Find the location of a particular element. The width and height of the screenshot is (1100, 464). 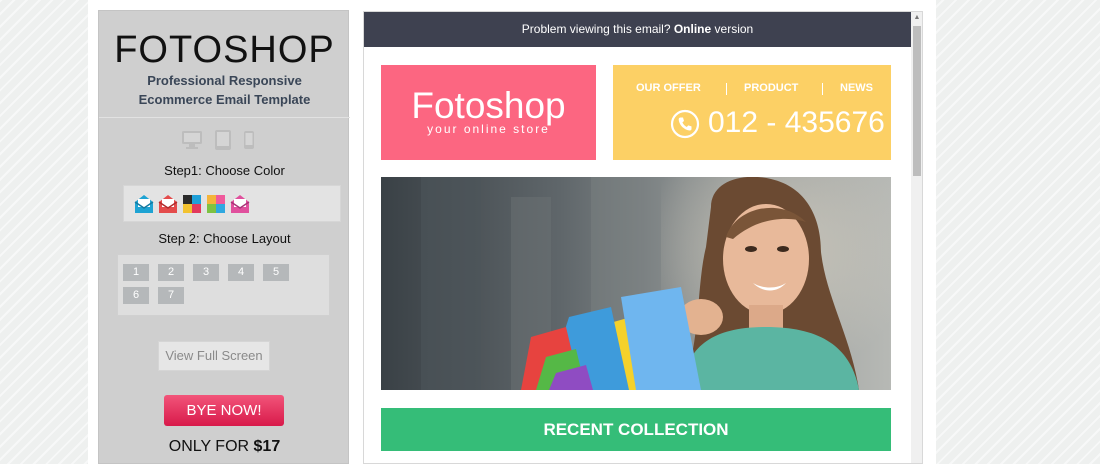

layout-button-5: 5 is located at coordinates (276, 272).